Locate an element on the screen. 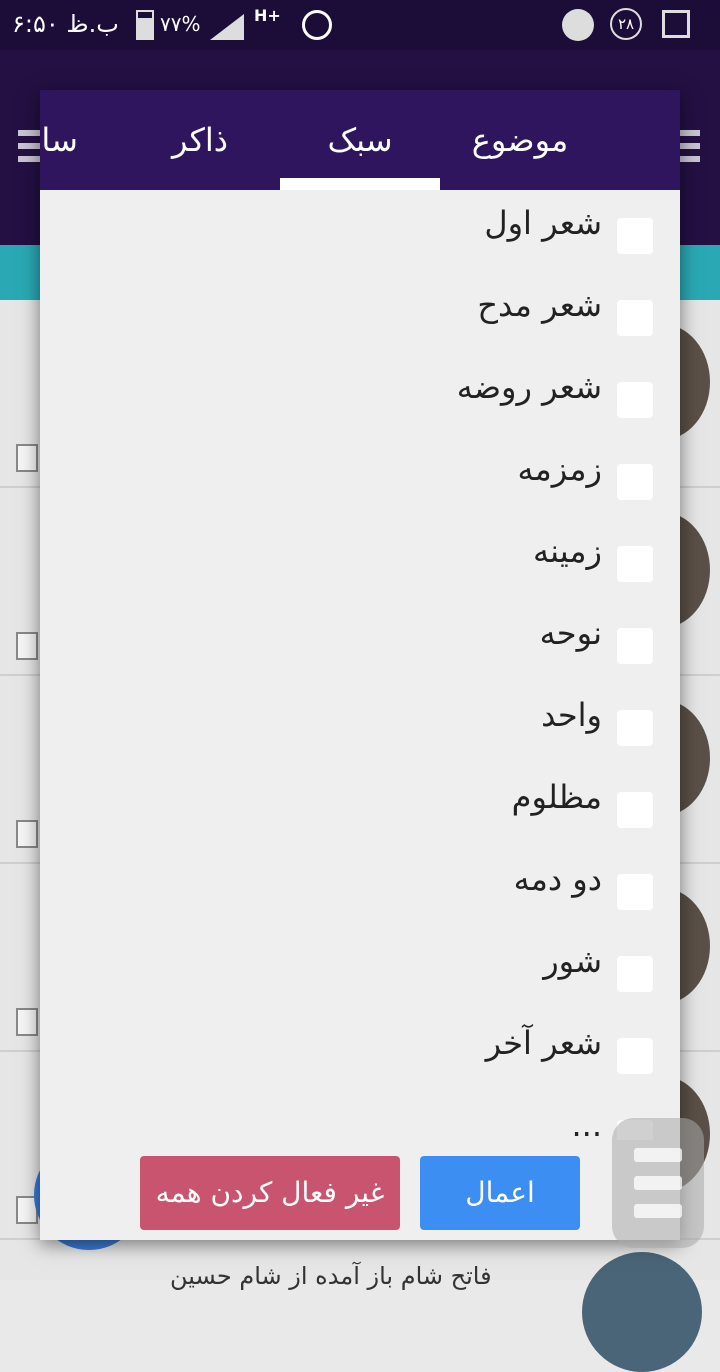 This screenshot has height=1372, width=720. tab-style: سبک is located at coordinates (360, 140).